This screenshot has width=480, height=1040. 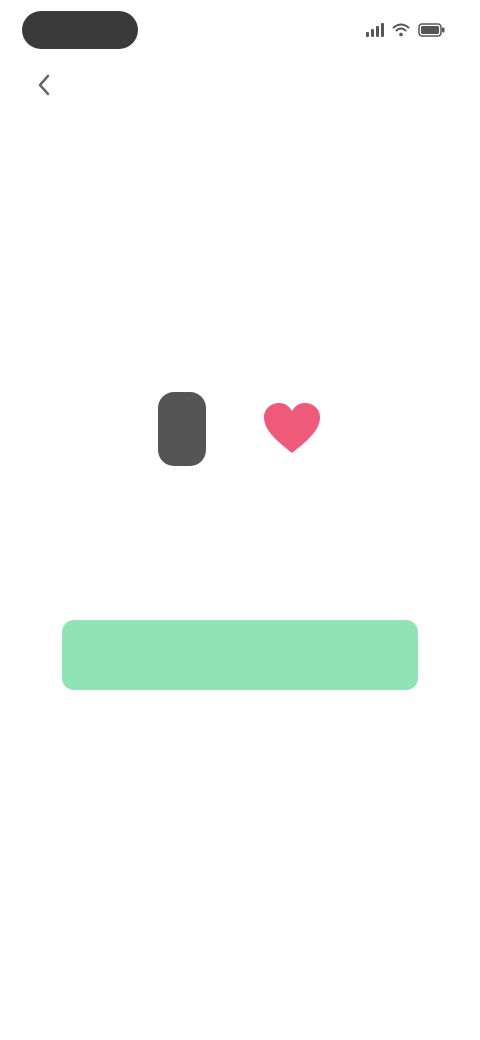 What do you see at coordinates (432, 30) in the screenshot?
I see `battery-icon` at bounding box center [432, 30].